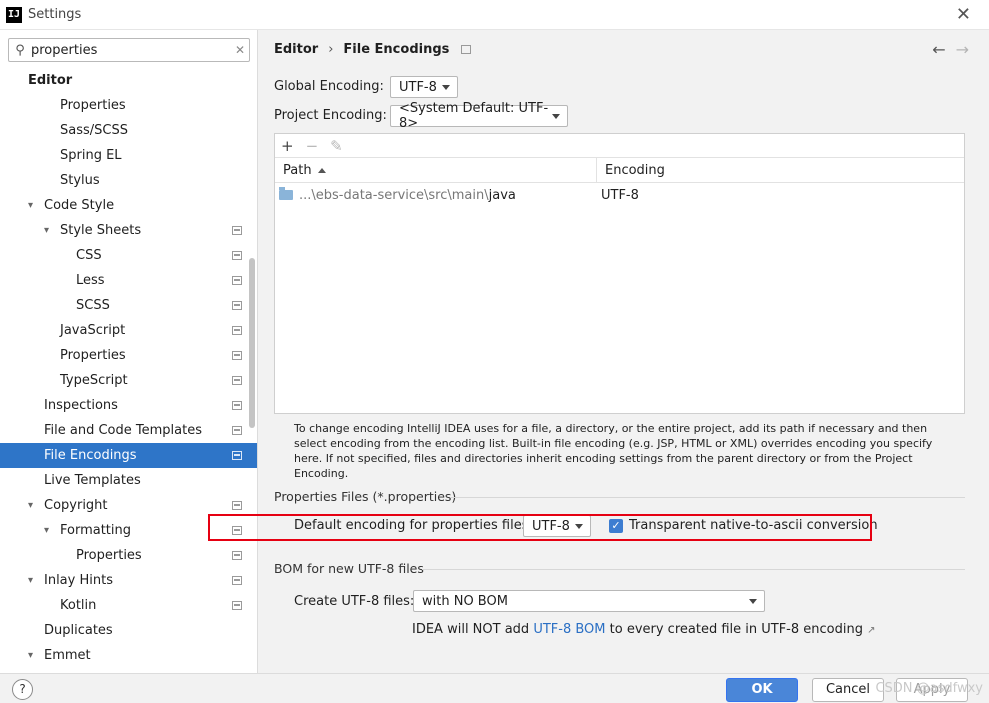 The image size is (989, 703). I want to click on sidebar-item-sass-scss: Sass/SCSS, so click(128, 130).